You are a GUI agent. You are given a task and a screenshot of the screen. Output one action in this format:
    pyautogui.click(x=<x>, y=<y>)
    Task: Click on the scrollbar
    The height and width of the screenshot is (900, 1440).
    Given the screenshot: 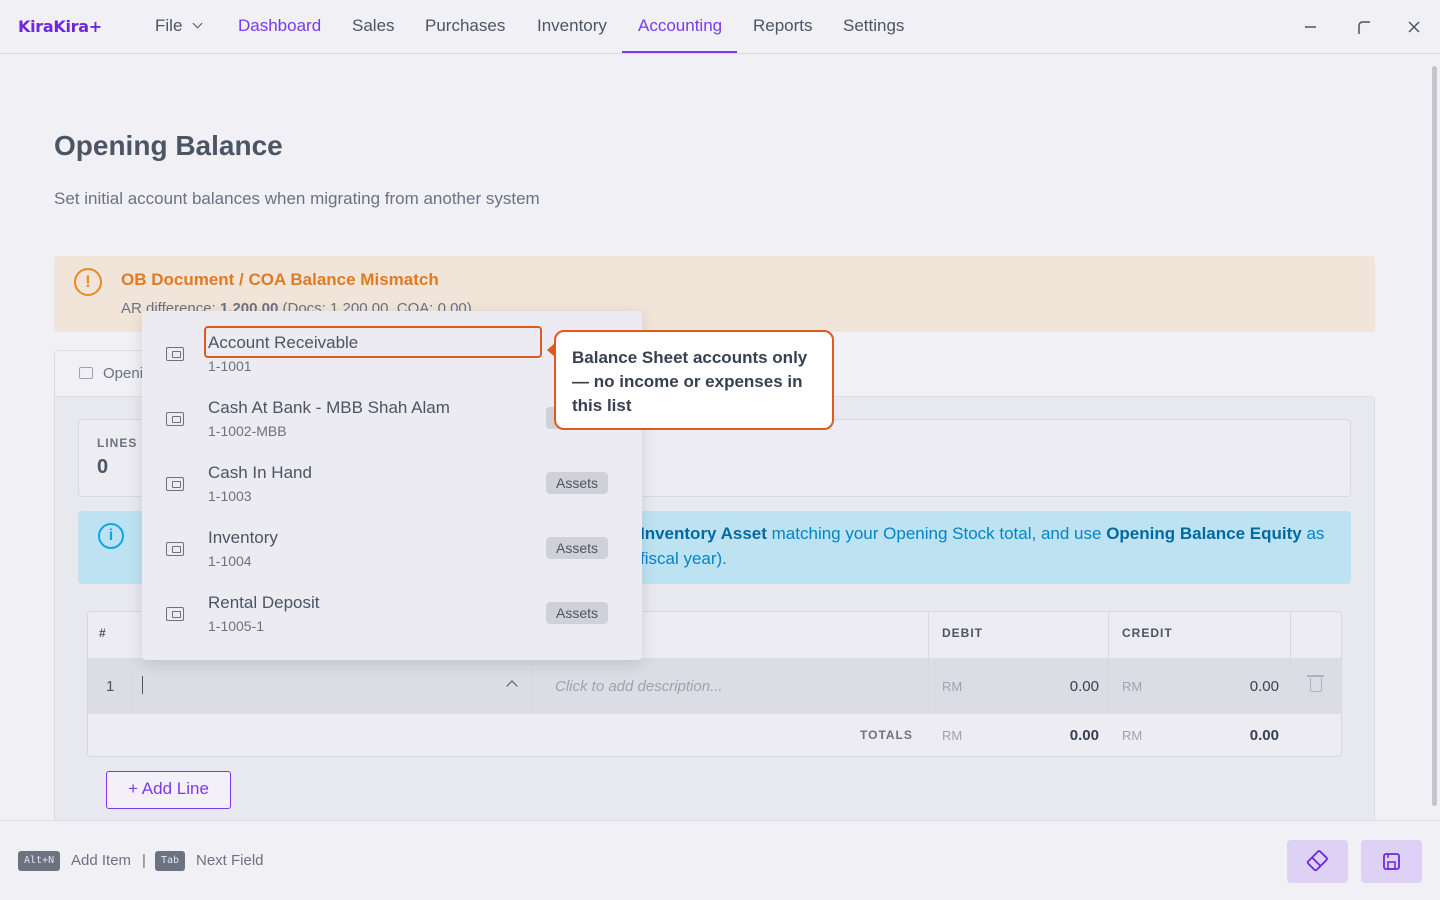 What is the action you would take?
    pyautogui.click(x=1434, y=438)
    